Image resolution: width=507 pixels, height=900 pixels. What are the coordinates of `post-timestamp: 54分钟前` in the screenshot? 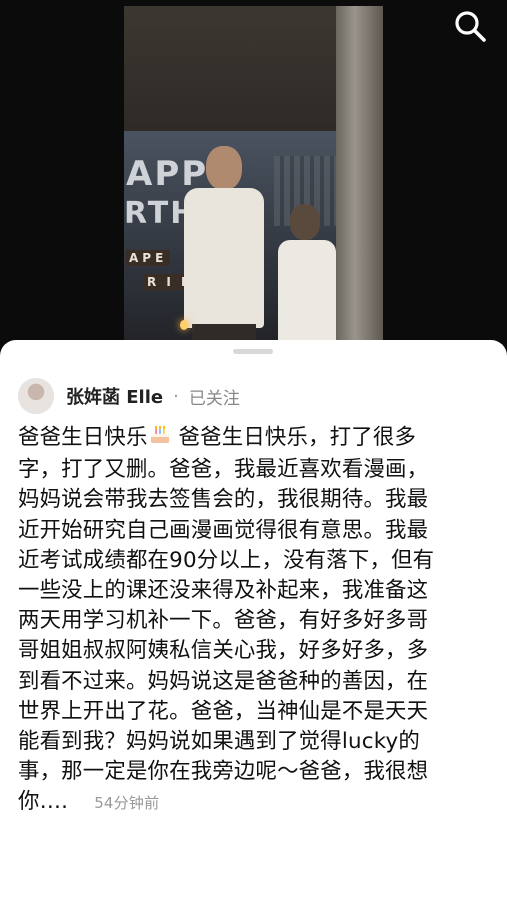 It's located at (127, 803).